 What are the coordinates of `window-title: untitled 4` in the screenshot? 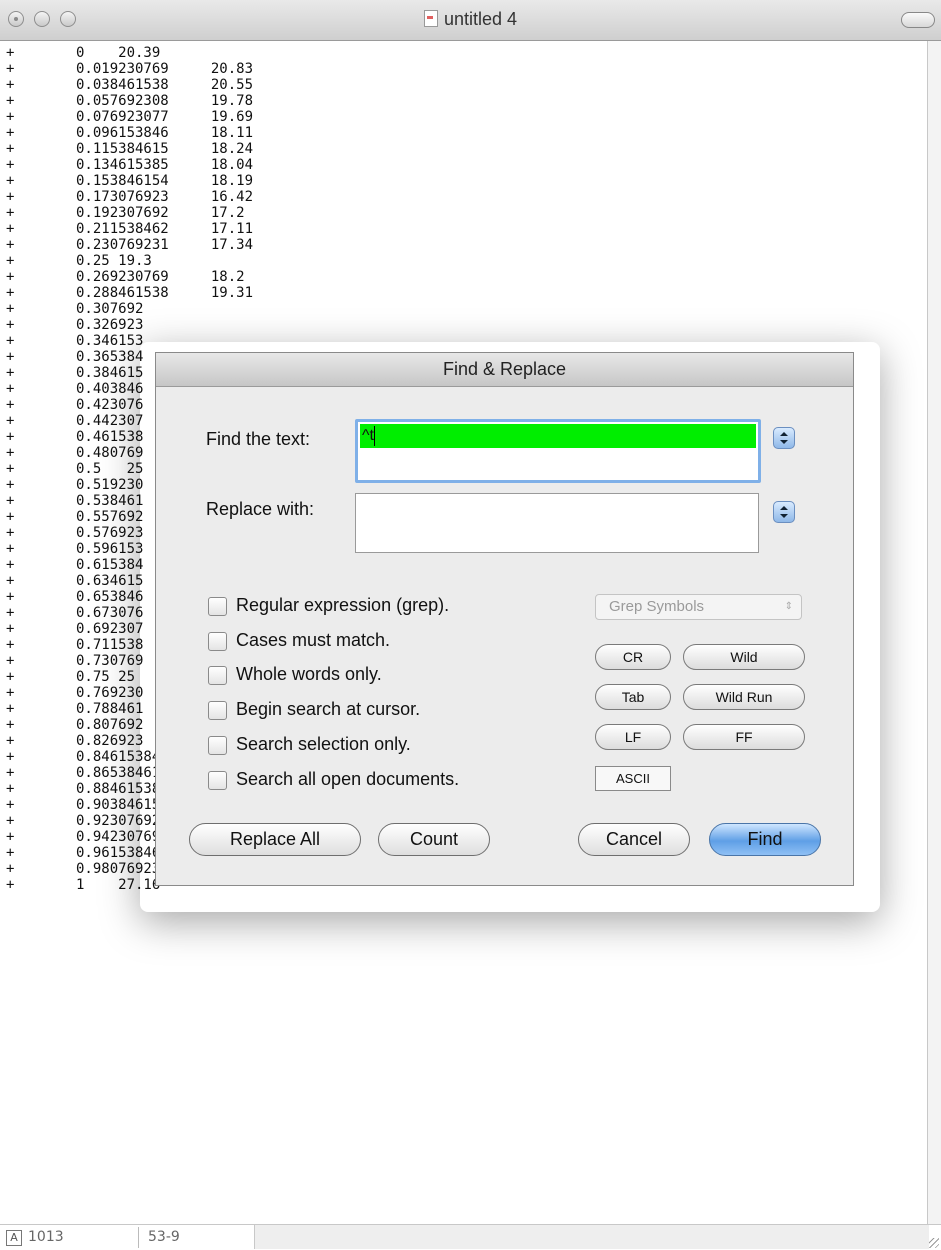 It's located at (470, 19).